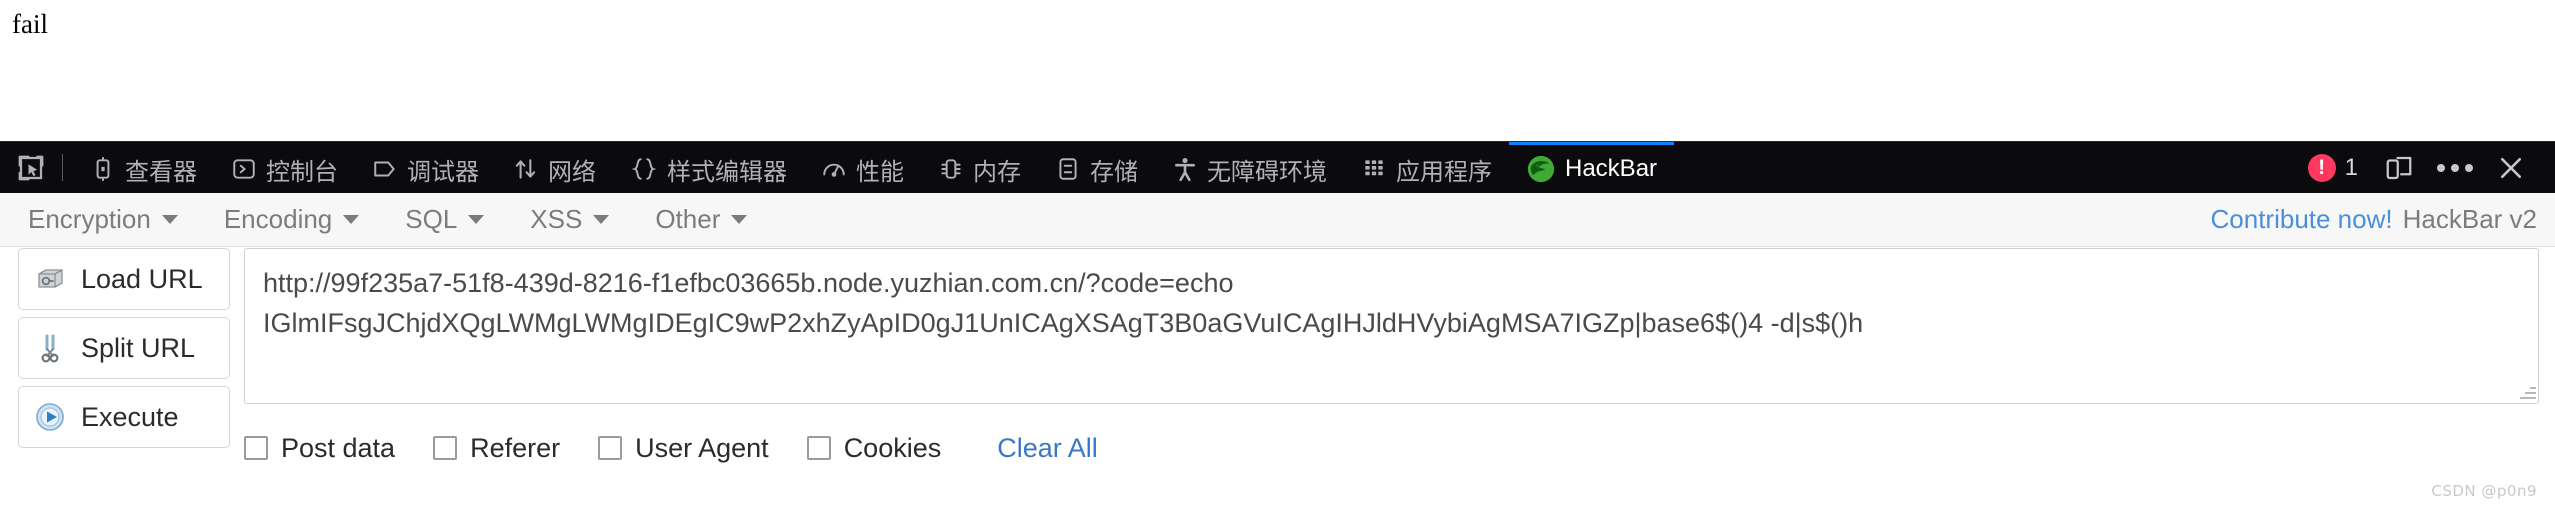 The image size is (2555, 505). I want to click on checkbox-post-data: Post data, so click(319, 448).